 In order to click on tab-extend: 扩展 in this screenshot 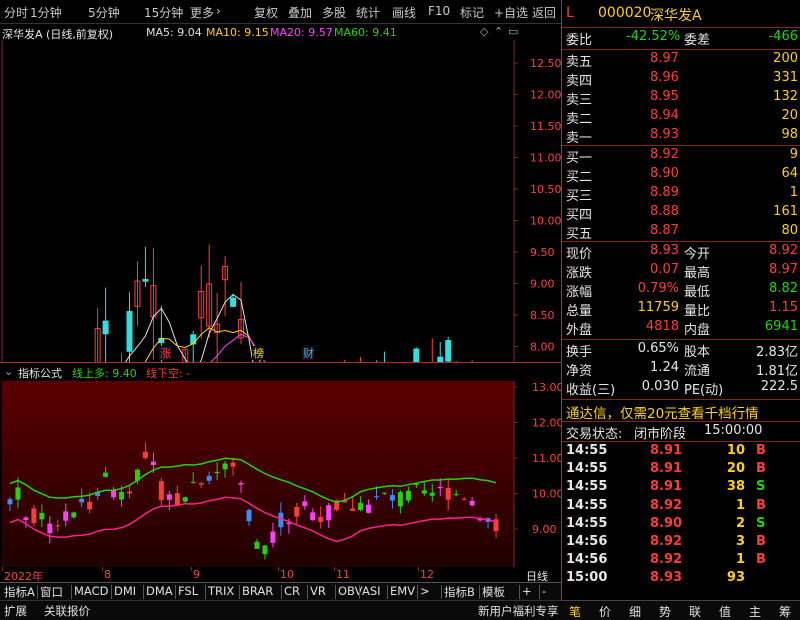, I will do `click(15, 611)`.